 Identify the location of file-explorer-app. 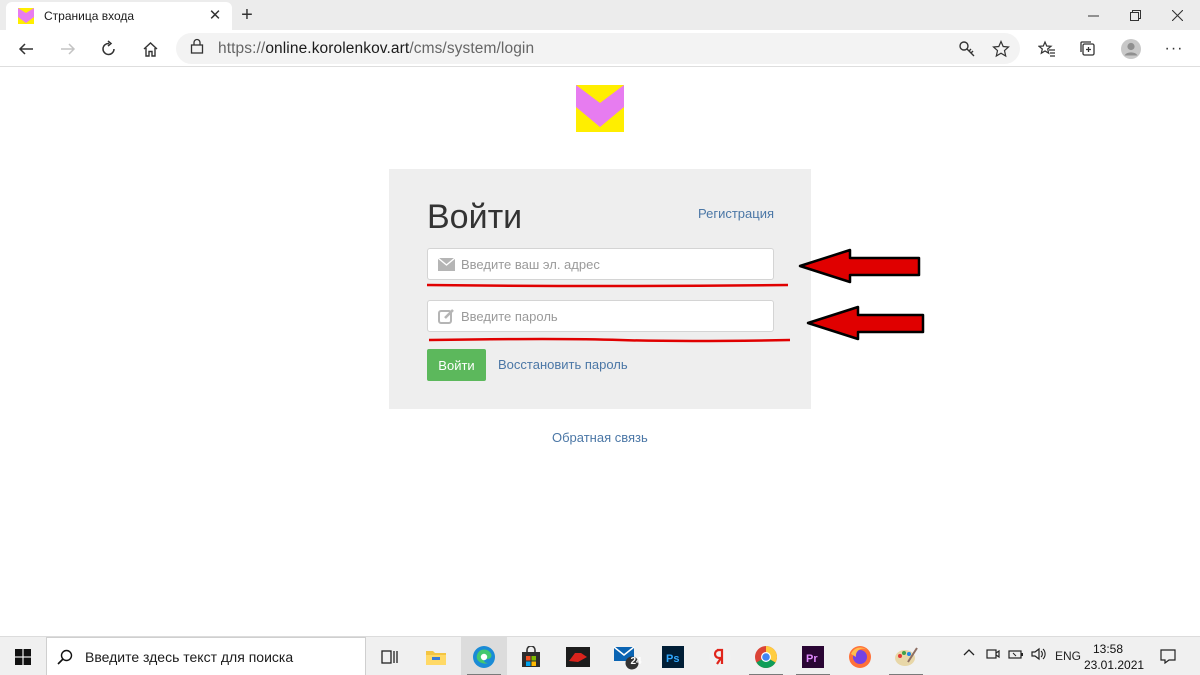
(436, 656).